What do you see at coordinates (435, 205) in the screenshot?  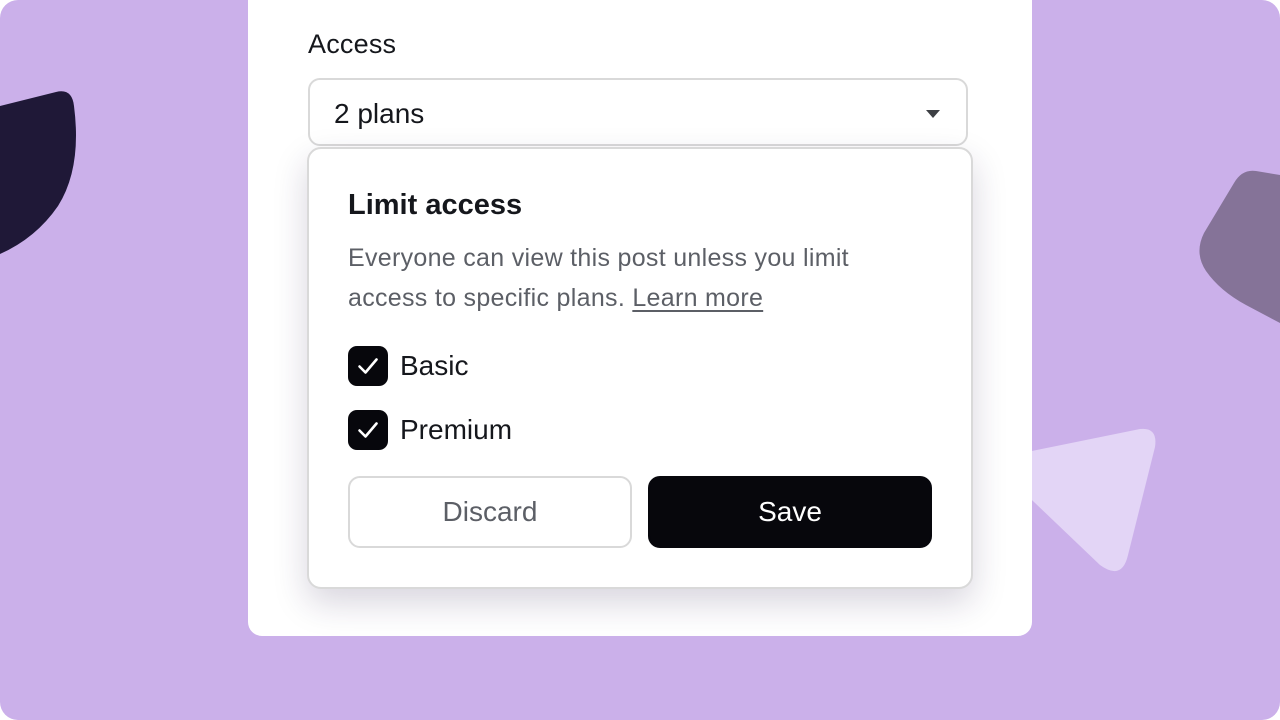 I see `popover-title: Limit access` at bounding box center [435, 205].